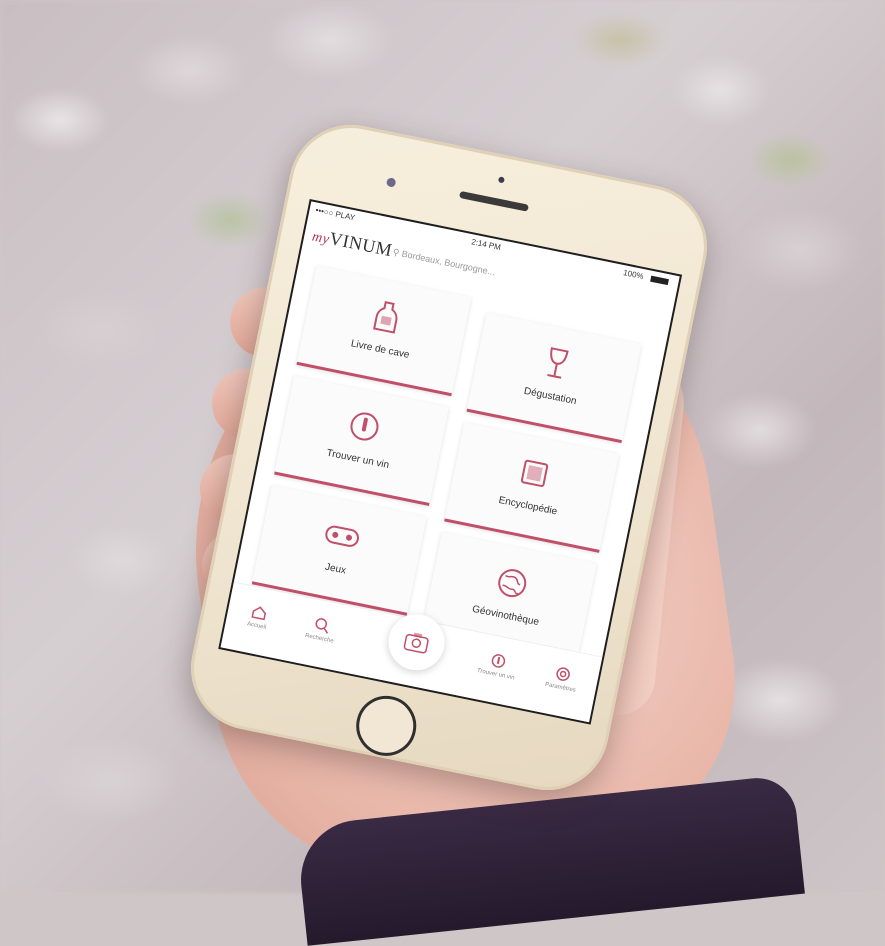  What do you see at coordinates (319, 638) in the screenshot?
I see `tab-label: Recherche` at bounding box center [319, 638].